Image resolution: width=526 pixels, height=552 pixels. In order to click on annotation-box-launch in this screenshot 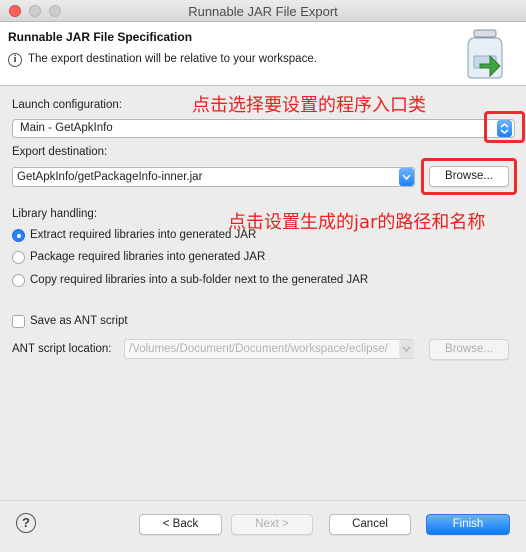, I will do `click(504, 127)`.